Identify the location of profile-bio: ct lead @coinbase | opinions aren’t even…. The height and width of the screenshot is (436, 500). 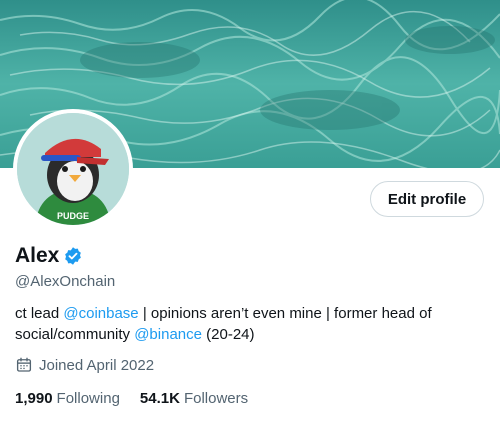
(250, 324).